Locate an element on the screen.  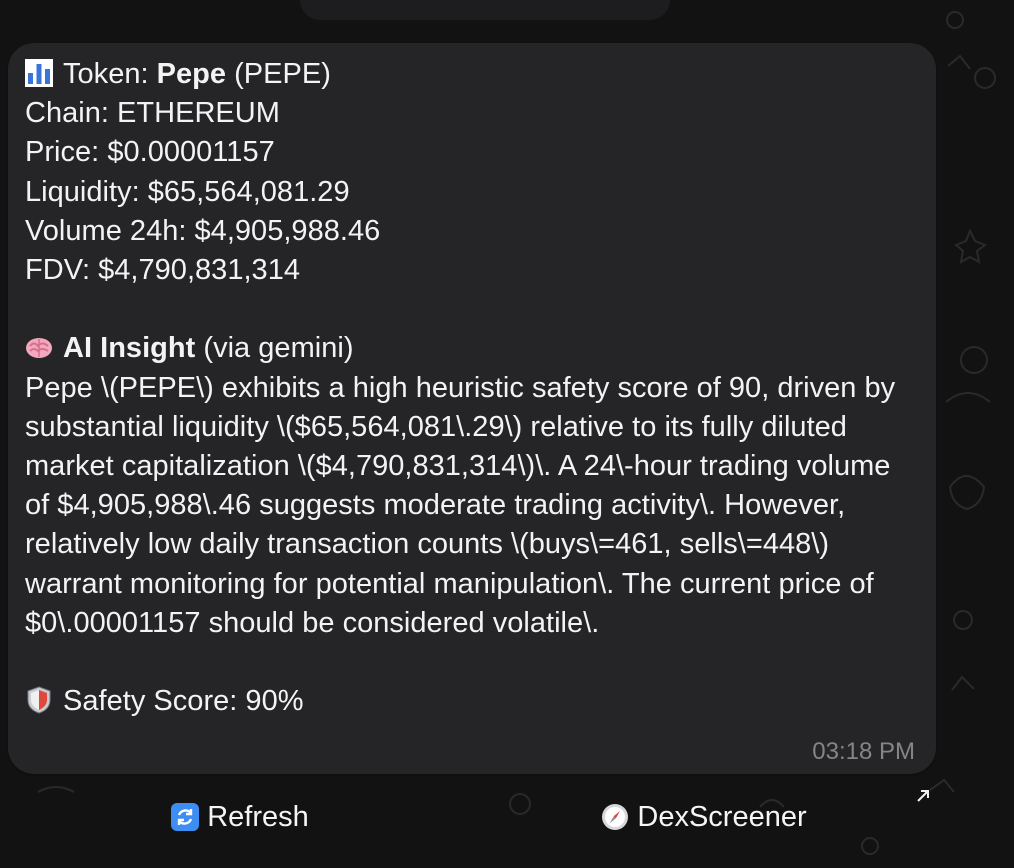
token-line: Token: Pepe (PEPE) is located at coordinates (472, 74).